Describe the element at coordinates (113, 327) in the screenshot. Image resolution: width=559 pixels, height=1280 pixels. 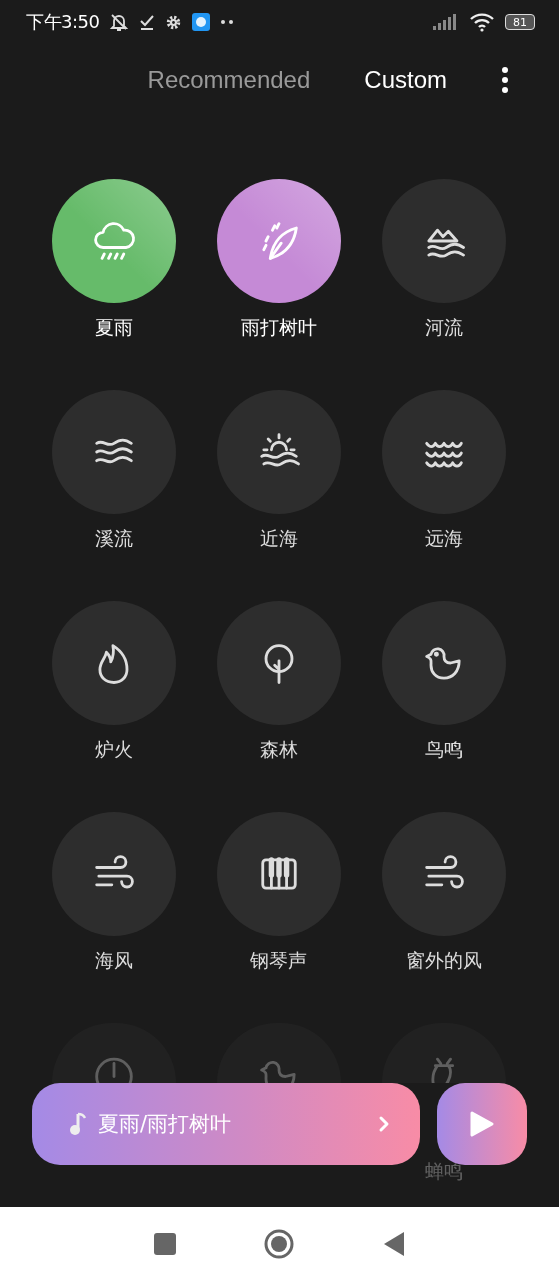
I see `sound-label: 夏雨` at that location.